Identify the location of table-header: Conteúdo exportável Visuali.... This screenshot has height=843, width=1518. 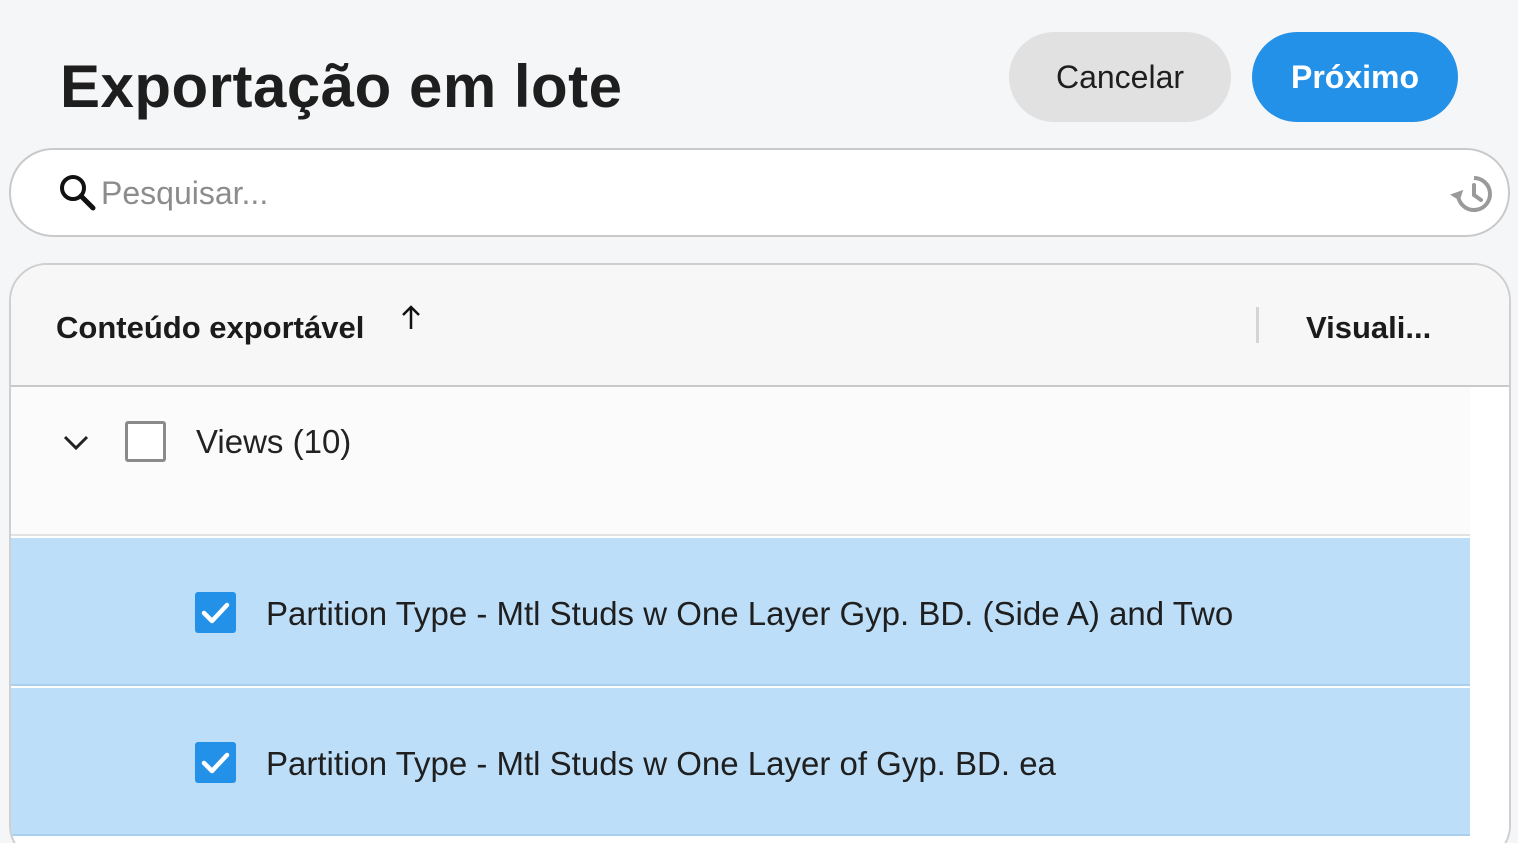
(760, 326).